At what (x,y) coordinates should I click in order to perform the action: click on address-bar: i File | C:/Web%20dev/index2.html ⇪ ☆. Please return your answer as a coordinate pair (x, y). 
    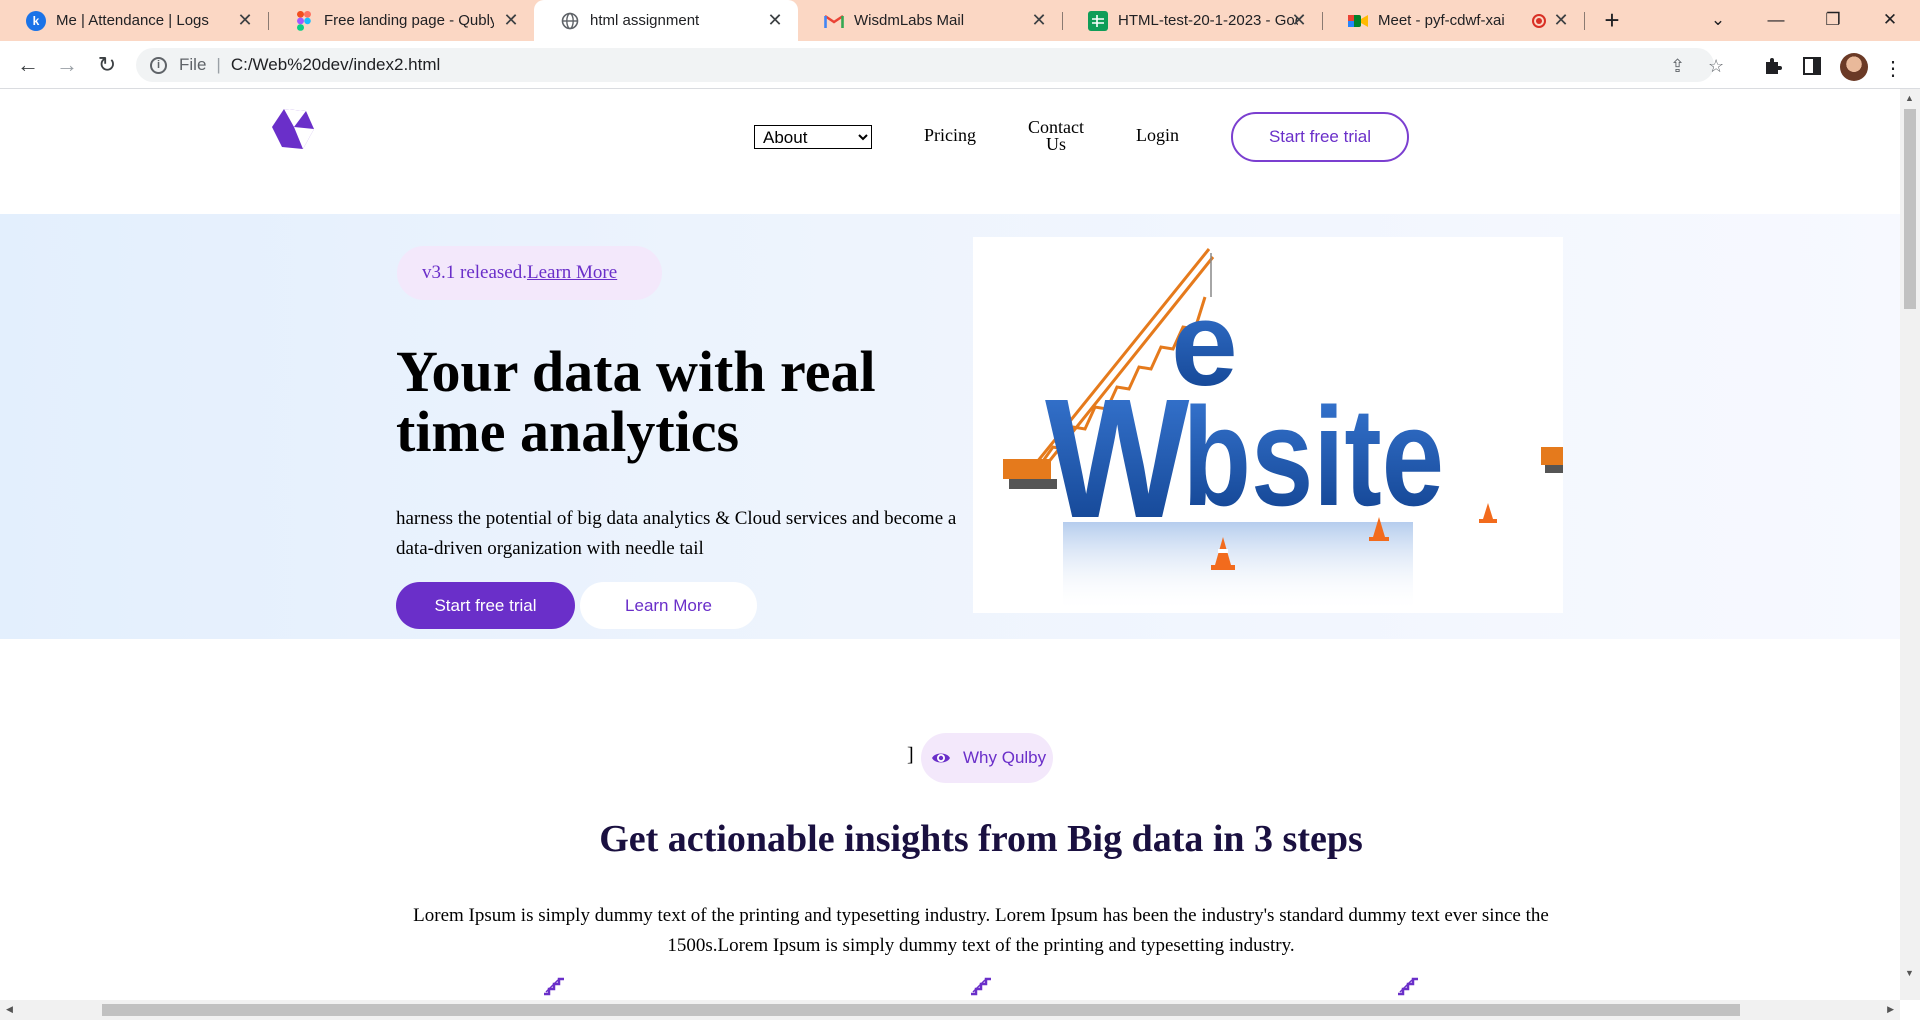
    Looking at the image, I should click on (930, 65).